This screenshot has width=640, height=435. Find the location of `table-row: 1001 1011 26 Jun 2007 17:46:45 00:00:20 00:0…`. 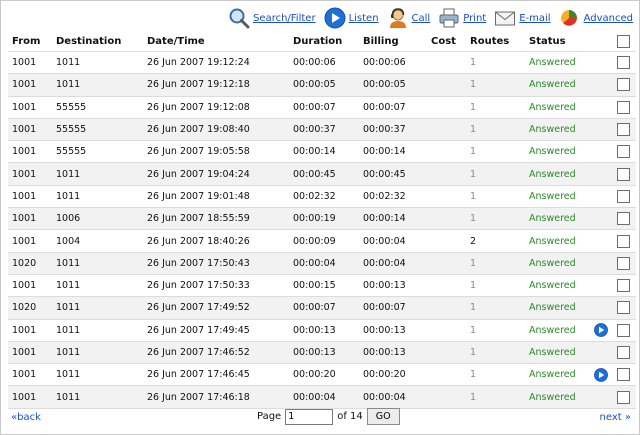

table-row: 1001 1011 26 Jun 2007 17:46:45 00:00:20 00:0… is located at coordinates (322, 374).